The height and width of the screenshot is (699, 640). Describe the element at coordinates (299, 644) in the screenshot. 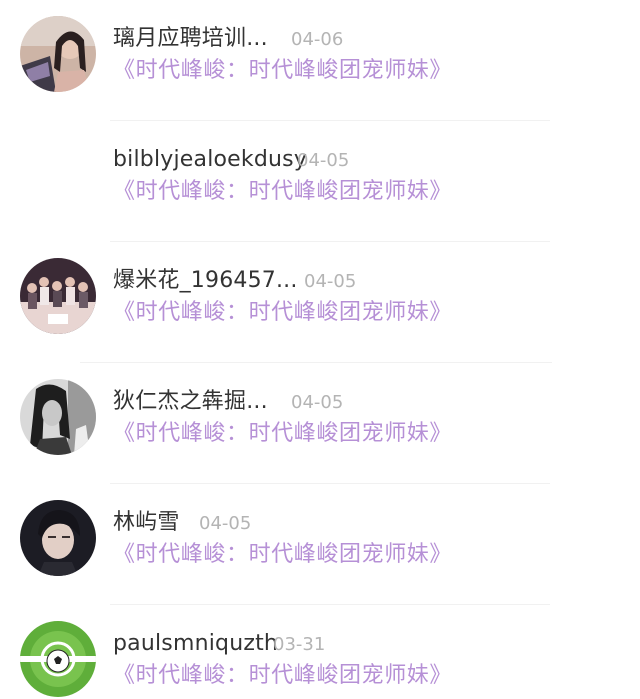

I see `comment-date: 03-31` at that location.